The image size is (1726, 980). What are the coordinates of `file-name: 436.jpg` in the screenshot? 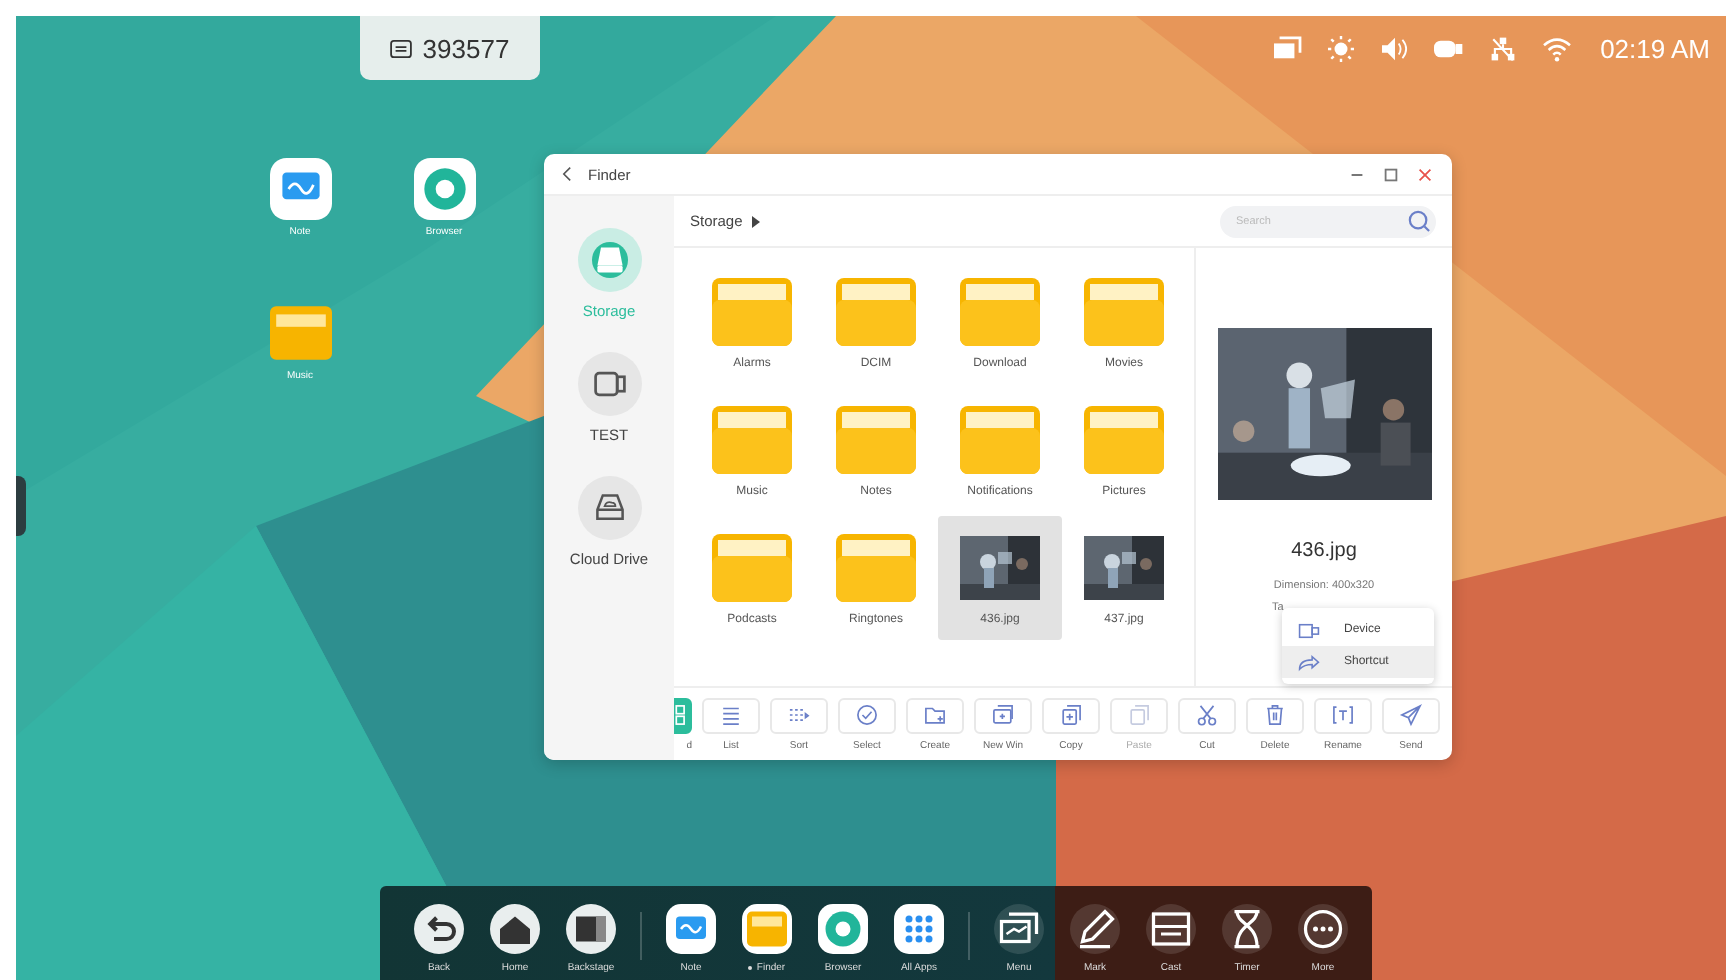 It's located at (1324, 551).